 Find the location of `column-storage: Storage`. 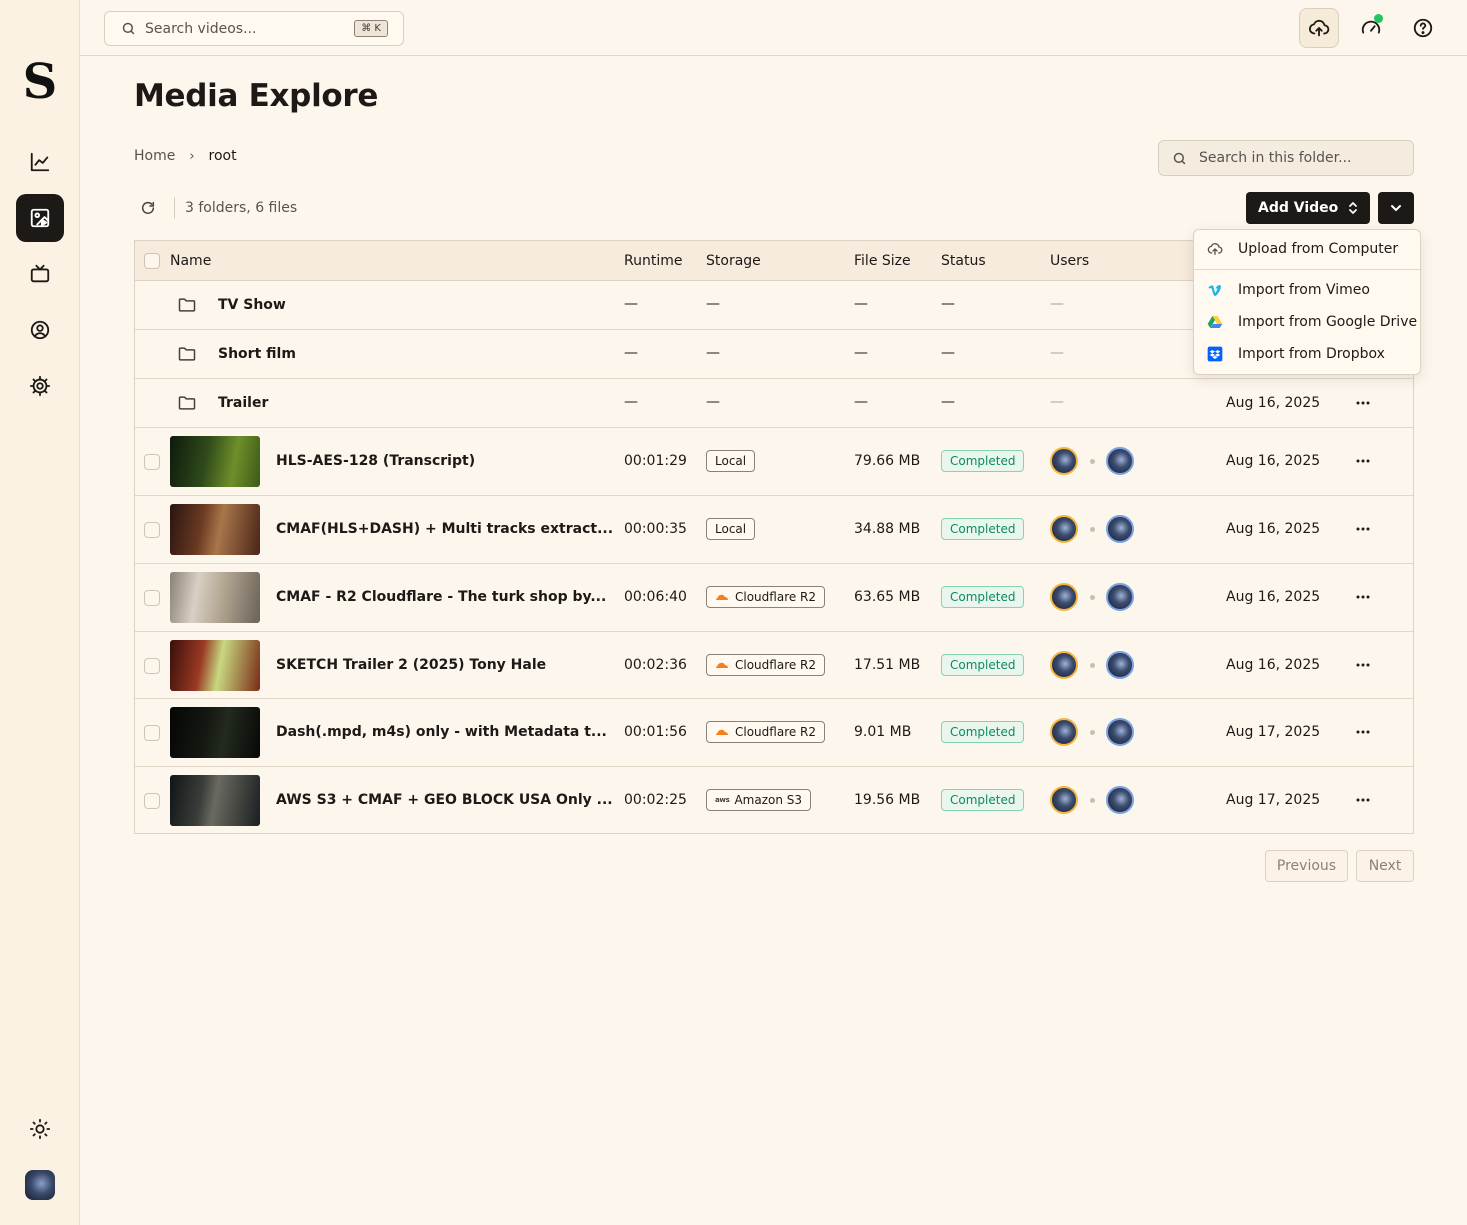

column-storage: Storage is located at coordinates (733, 261).